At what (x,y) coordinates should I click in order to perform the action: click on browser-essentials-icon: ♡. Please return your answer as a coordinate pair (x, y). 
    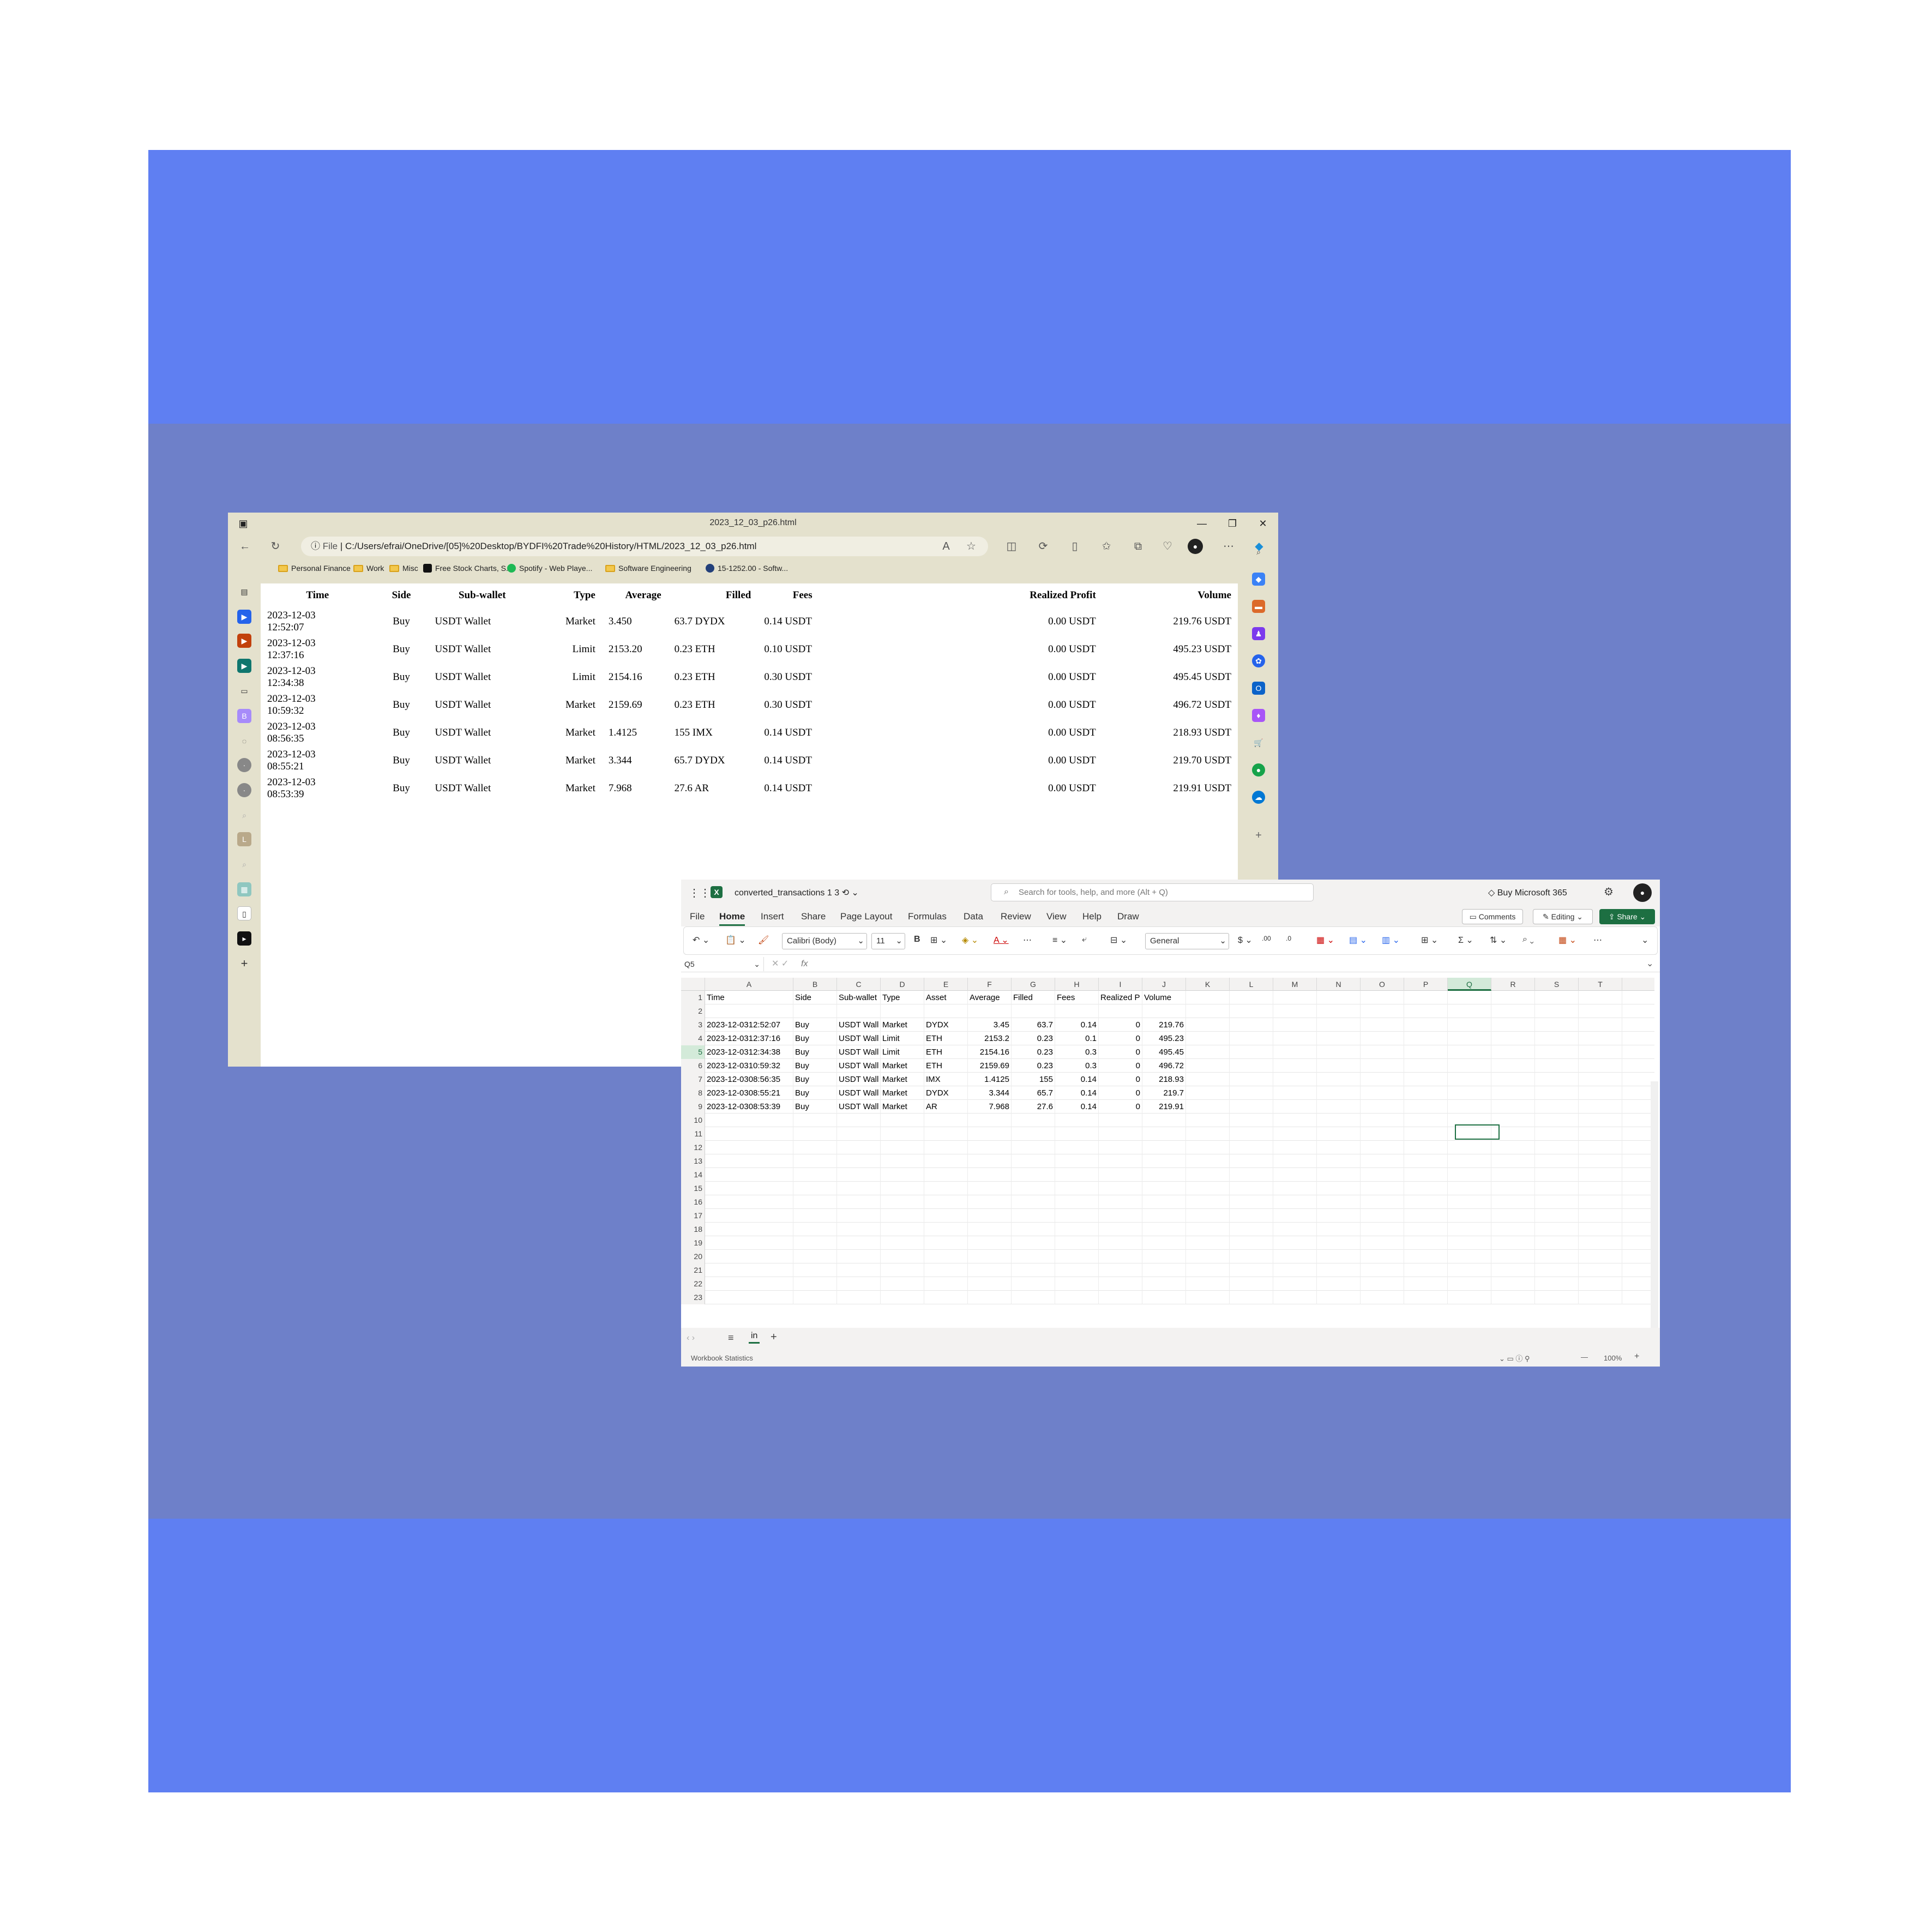
    Looking at the image, I should click on (1167, 546).